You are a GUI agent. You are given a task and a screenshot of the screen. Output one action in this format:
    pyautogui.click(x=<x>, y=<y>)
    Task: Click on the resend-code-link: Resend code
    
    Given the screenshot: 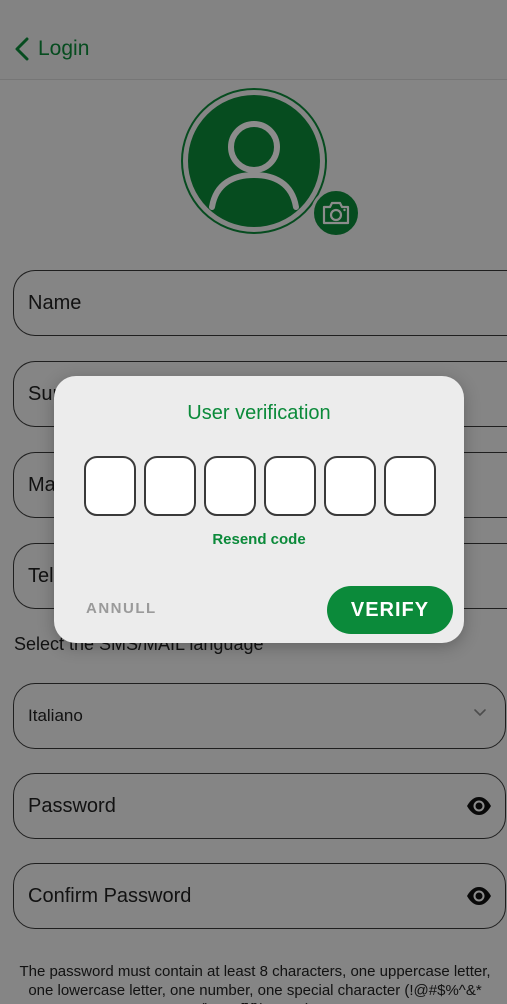 What is the action you would take?
    pyautogui.click(x=259, y=539)
    